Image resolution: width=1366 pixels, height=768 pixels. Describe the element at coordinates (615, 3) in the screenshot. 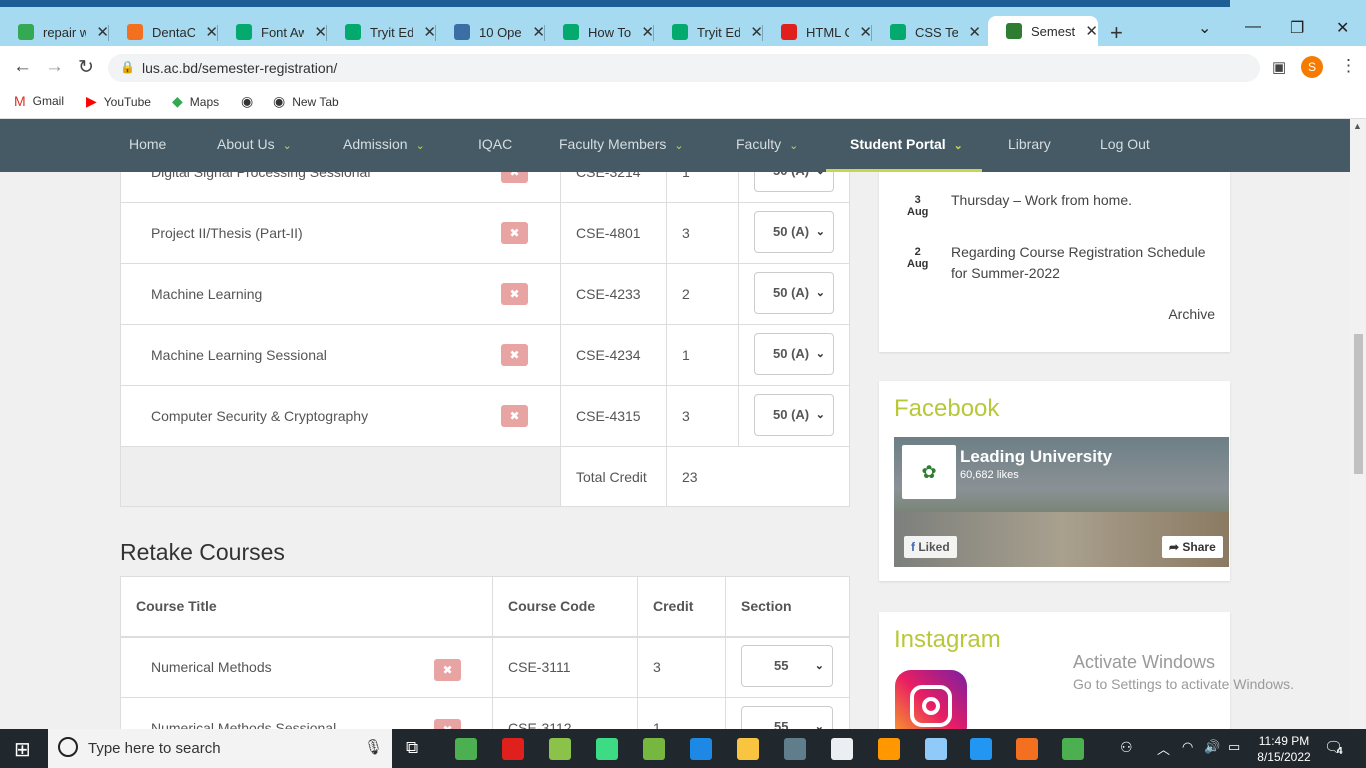

I see `desktop-strip` at that location.